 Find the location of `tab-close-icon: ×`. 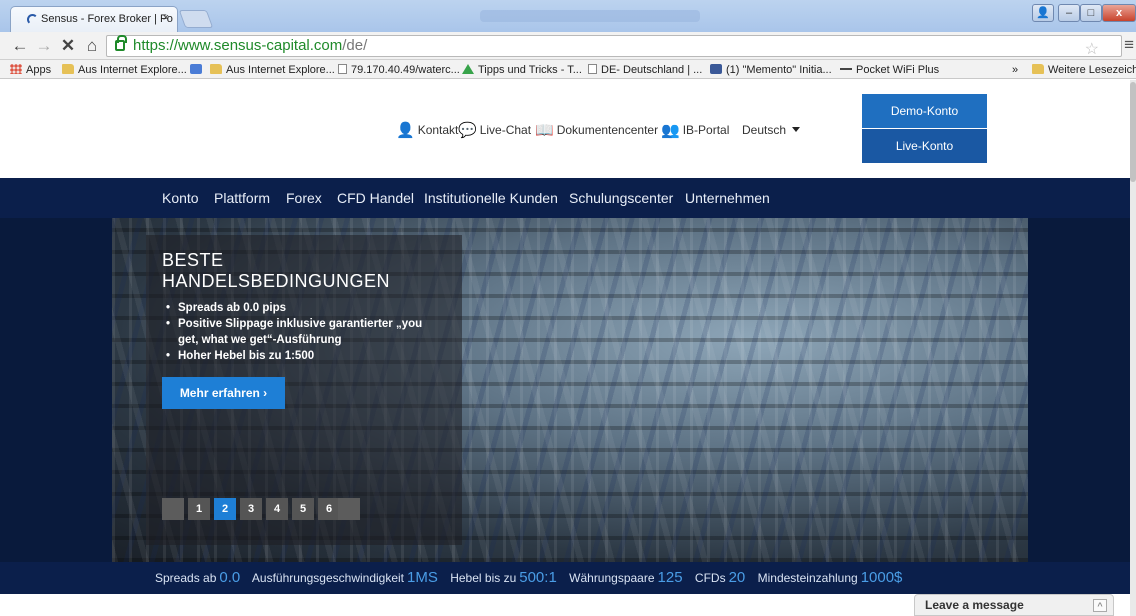

tab-close-icon: × is located at coordinates (166, 18).